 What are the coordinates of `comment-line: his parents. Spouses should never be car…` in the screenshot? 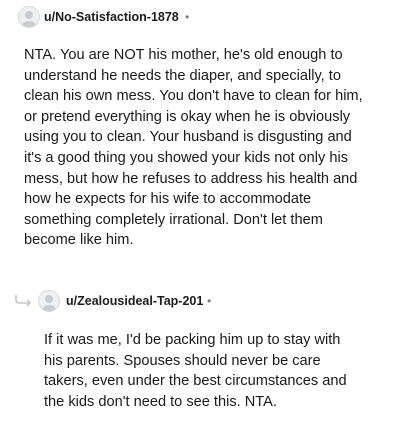 It's located at (182, 360).